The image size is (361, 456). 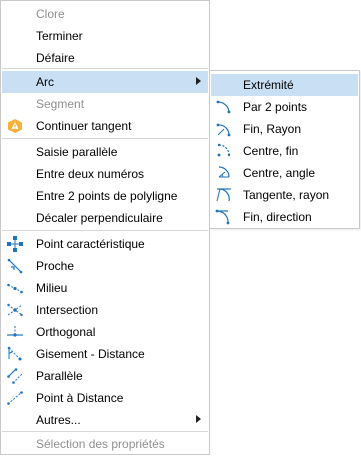 What do you see at coordinates (59, 36) in the screenshot?
I see `menu-item-label: Terminer` at bounding box center [59, 36].